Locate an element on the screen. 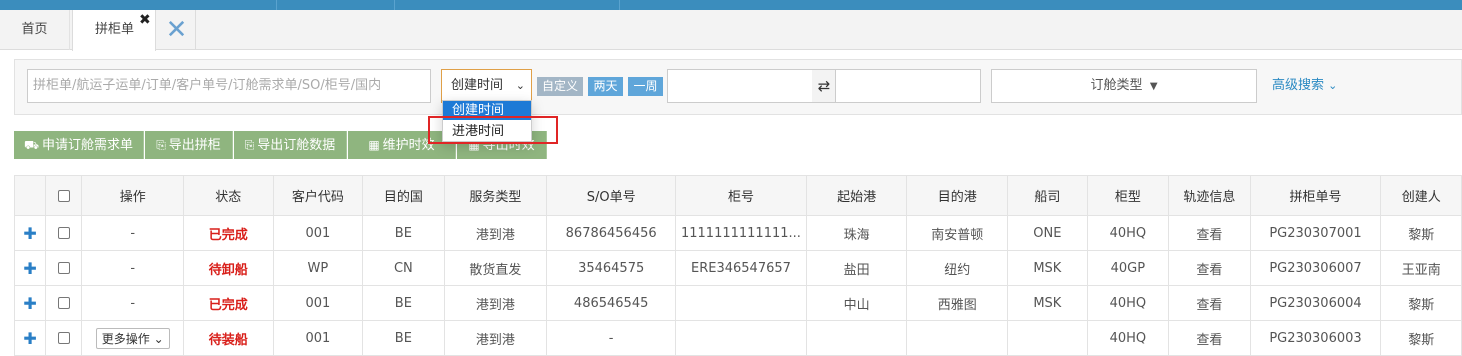  export-booking-data-button: ⎘ 导出订舱数据 is located at coordinates (290, 145).